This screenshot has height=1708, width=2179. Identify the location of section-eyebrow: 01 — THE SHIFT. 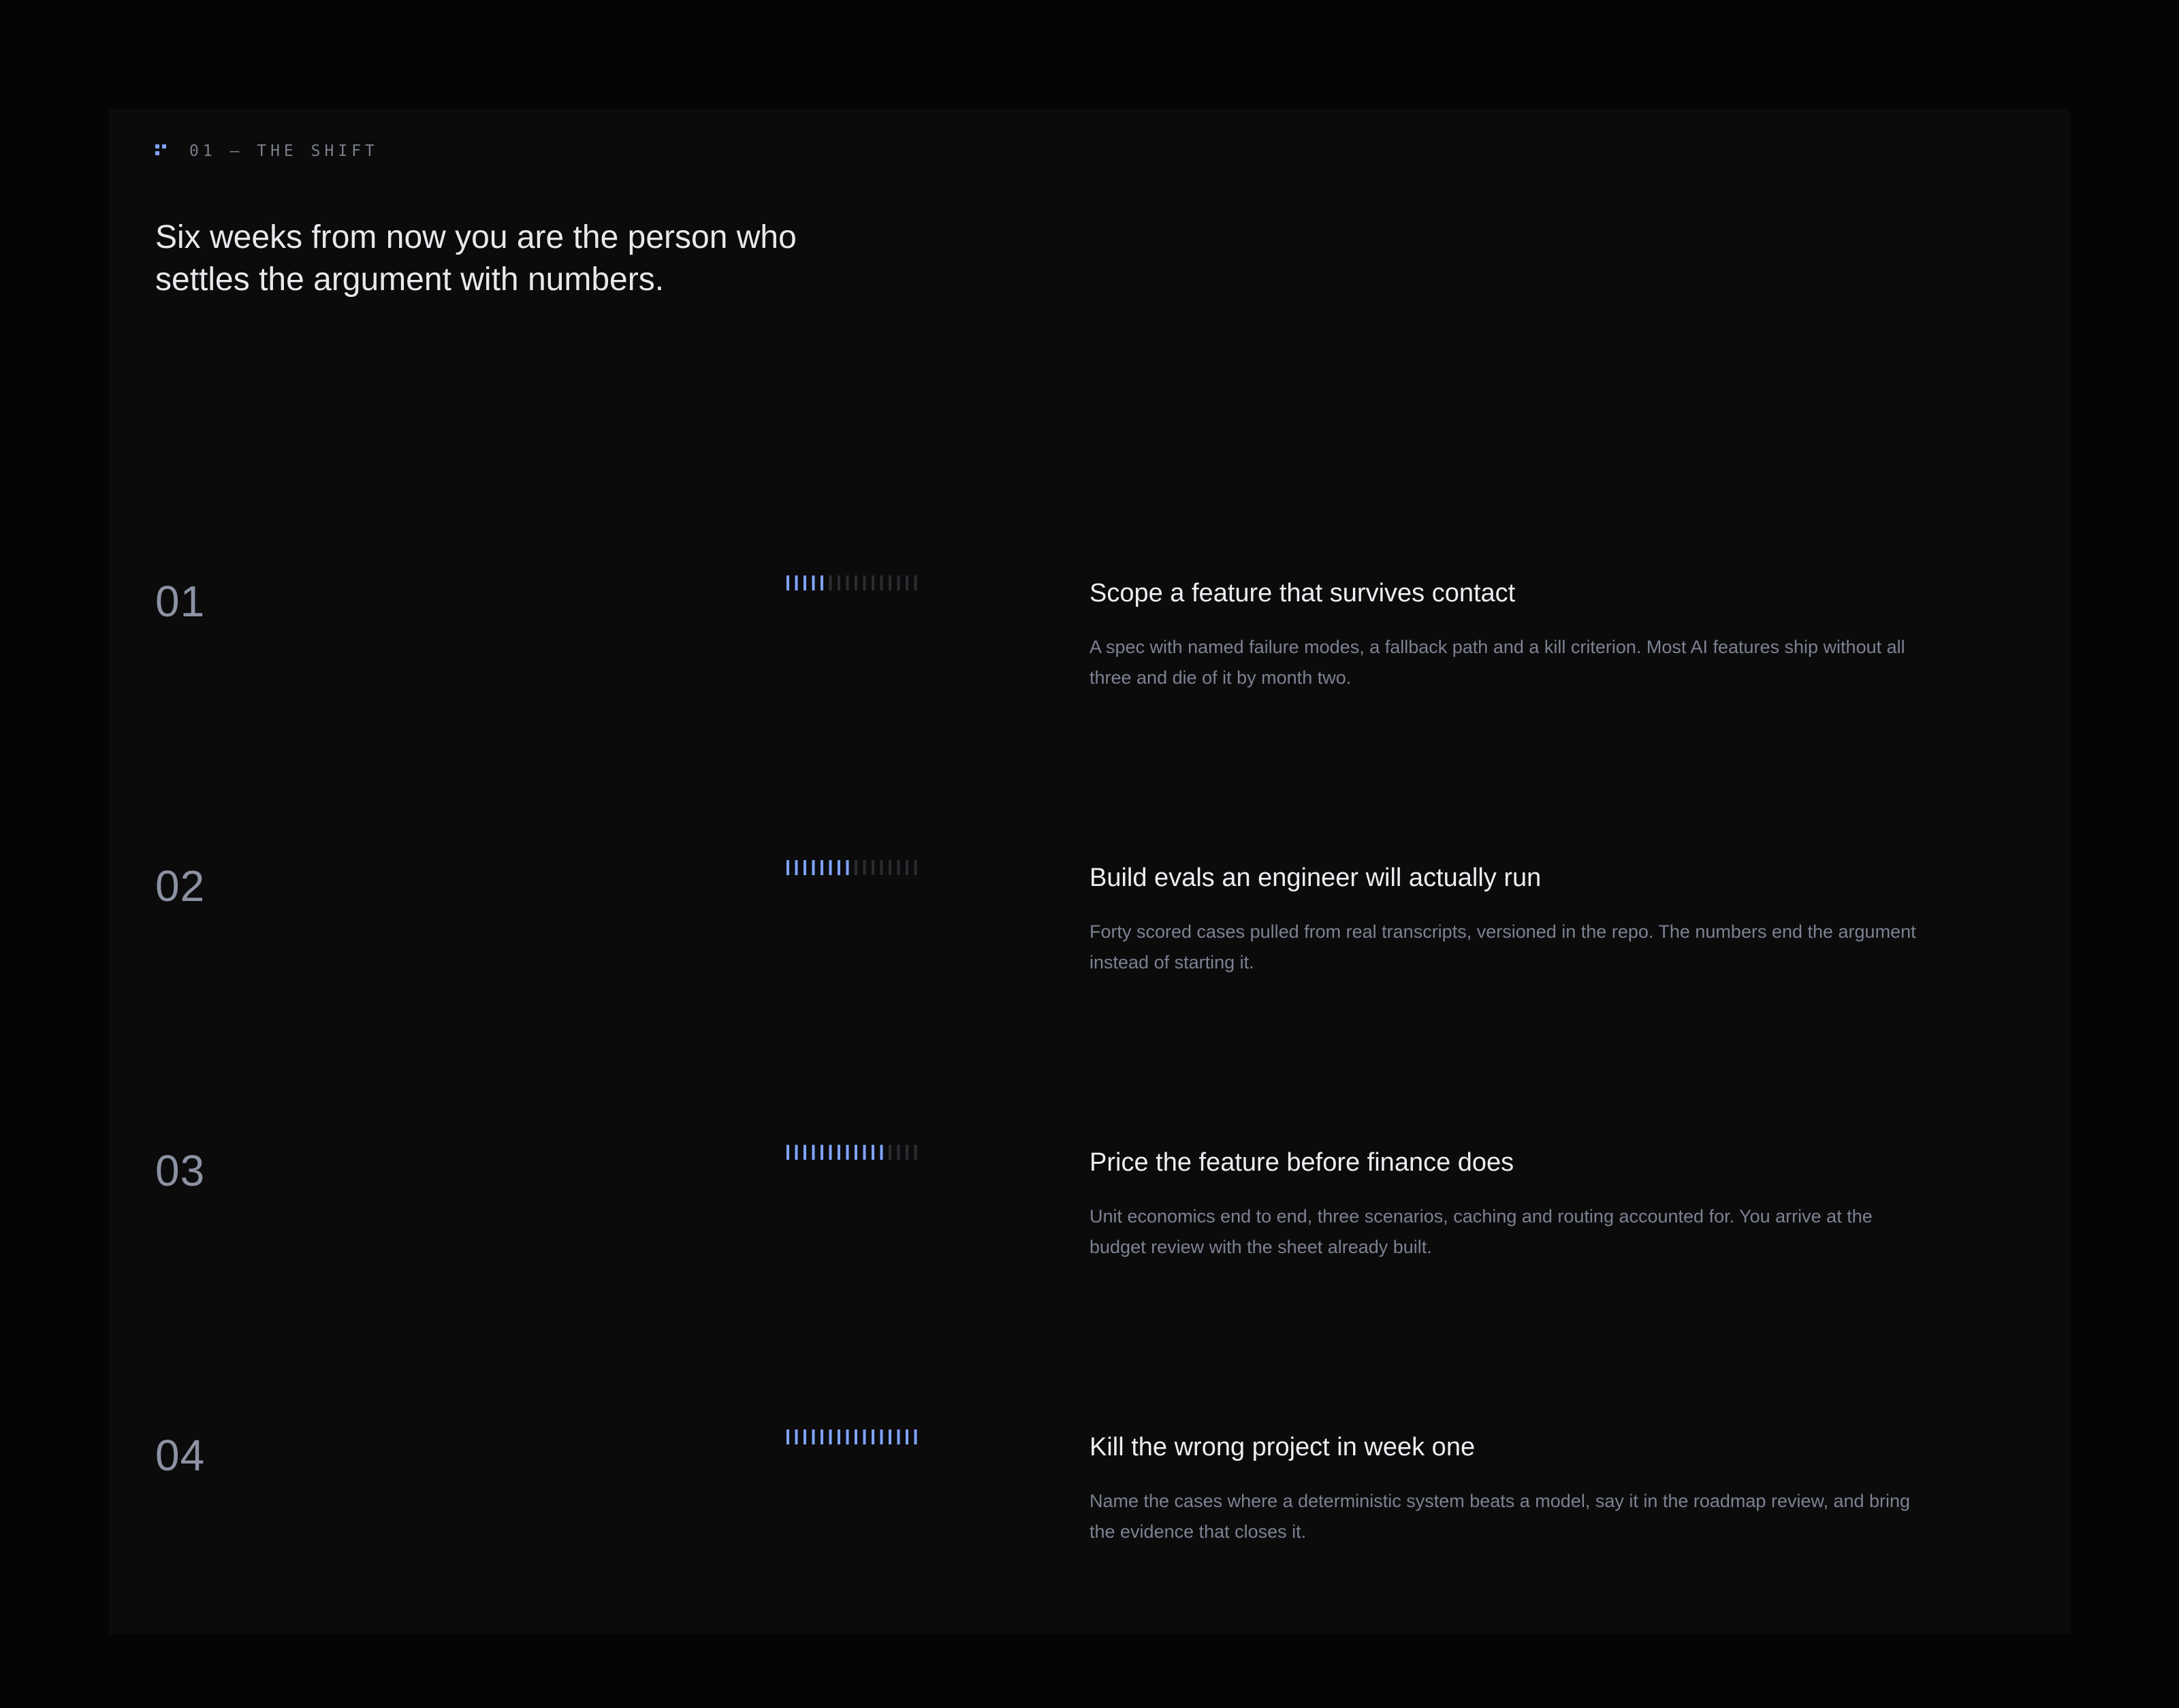
(267, 151).